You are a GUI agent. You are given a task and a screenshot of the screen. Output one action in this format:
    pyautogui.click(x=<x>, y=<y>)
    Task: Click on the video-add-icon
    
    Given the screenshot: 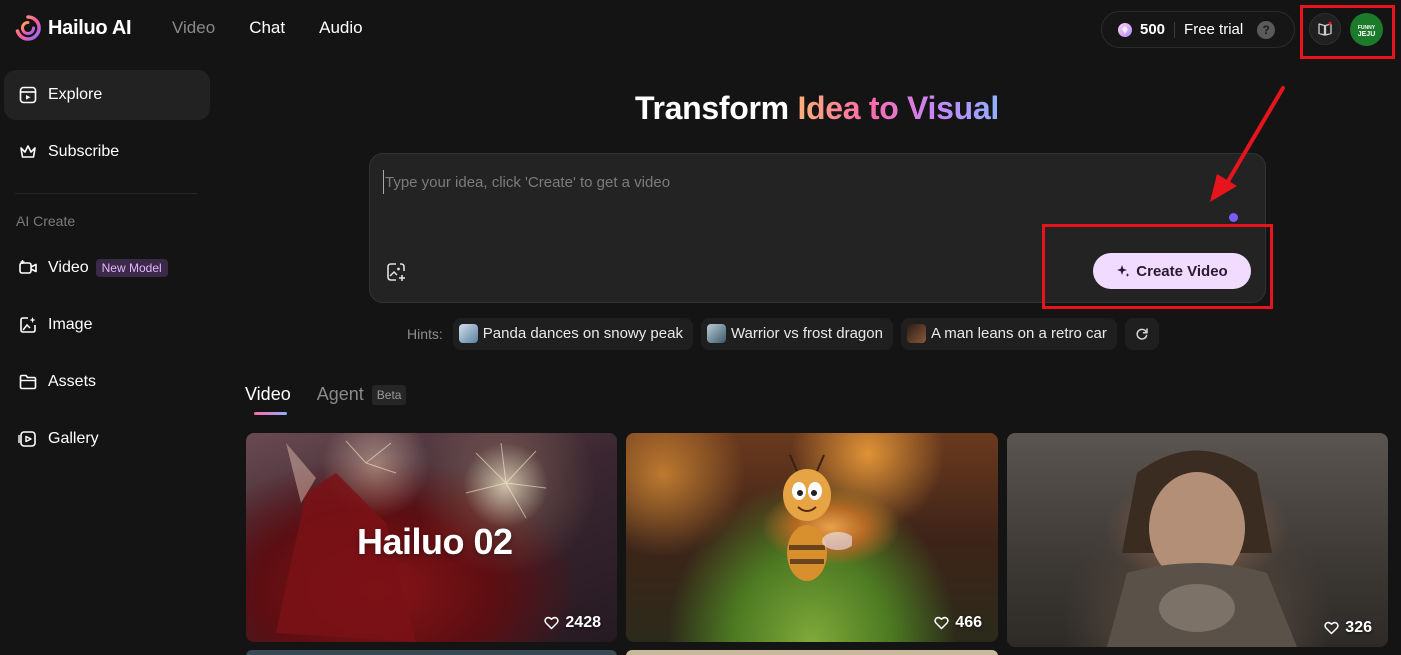 What is the action you would take?
    pyautogui.click(x=28, y=267)
    